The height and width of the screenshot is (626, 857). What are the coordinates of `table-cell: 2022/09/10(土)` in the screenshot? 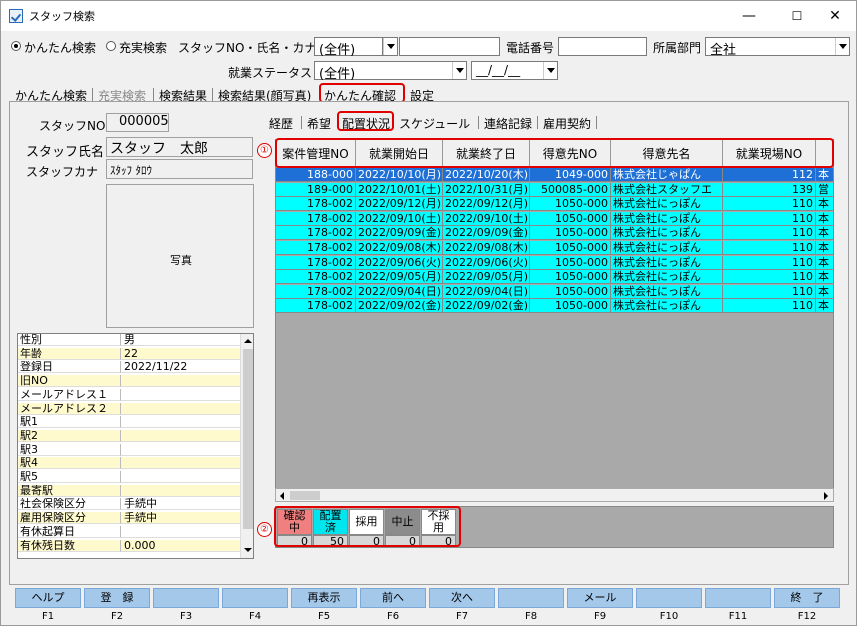 It's located at (486, 218).